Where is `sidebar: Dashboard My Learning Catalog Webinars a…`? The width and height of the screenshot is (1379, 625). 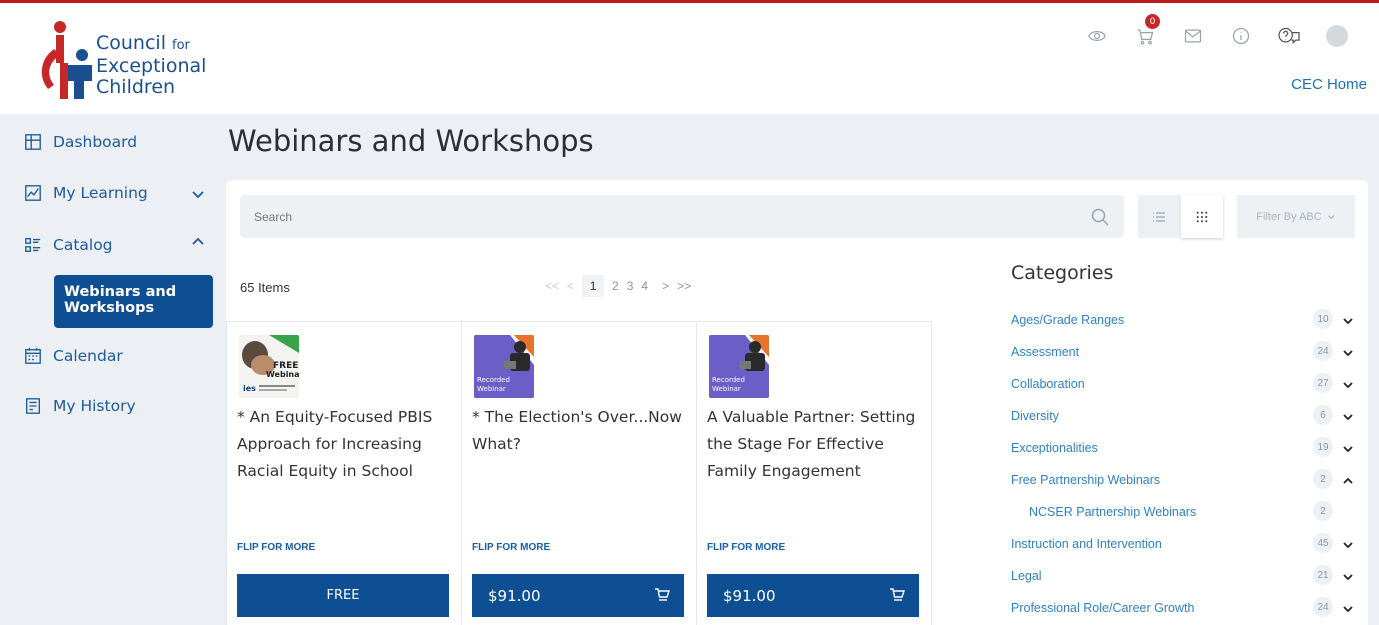
sidebar: Dashboard My Learning Catalog Webinars a… is located at coordinates (113, 369).